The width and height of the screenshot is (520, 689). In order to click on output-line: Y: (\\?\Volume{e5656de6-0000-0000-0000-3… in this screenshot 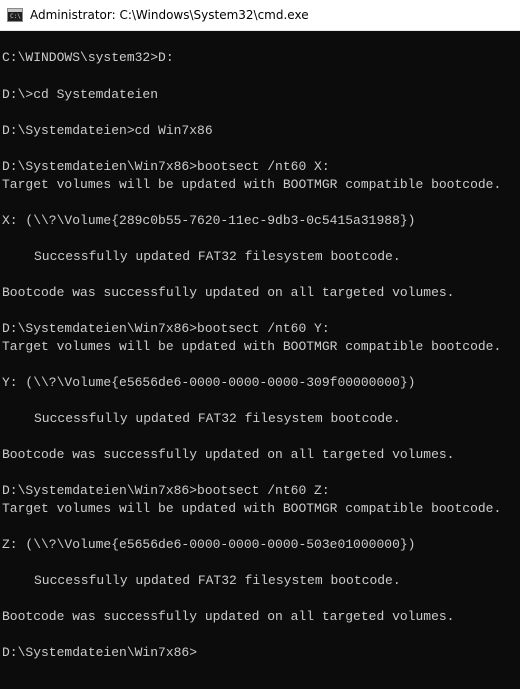, I will do `click(209, 382)`.